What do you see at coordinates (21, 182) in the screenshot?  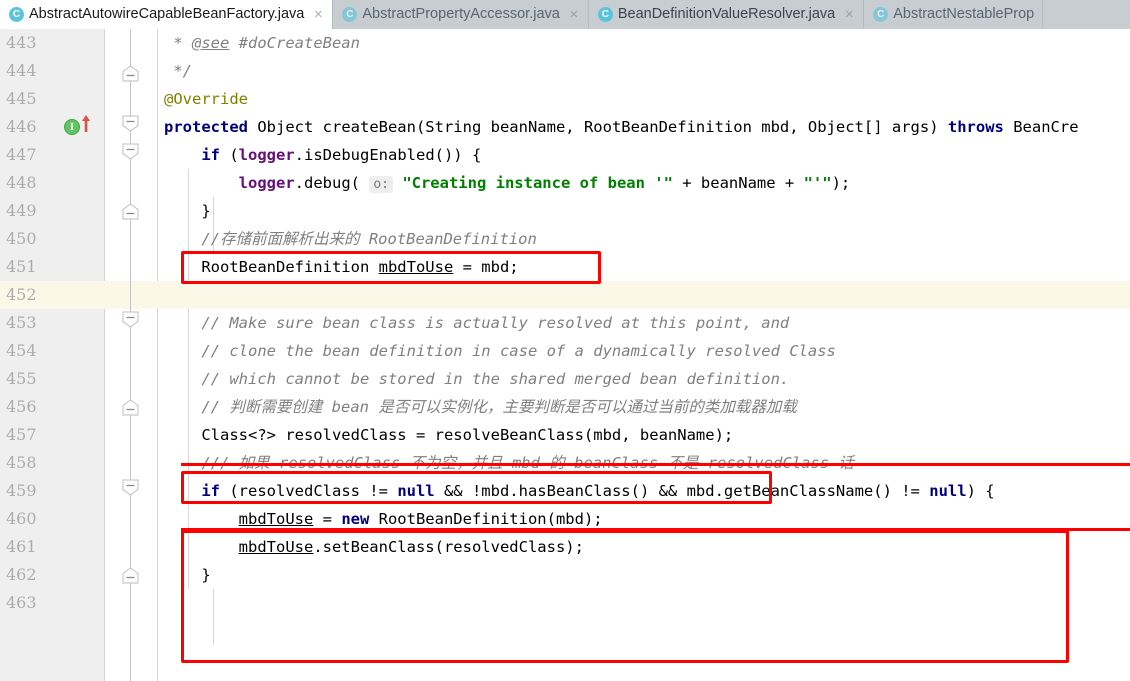 I see `line-number: 448` at bounding box center [21, 182].